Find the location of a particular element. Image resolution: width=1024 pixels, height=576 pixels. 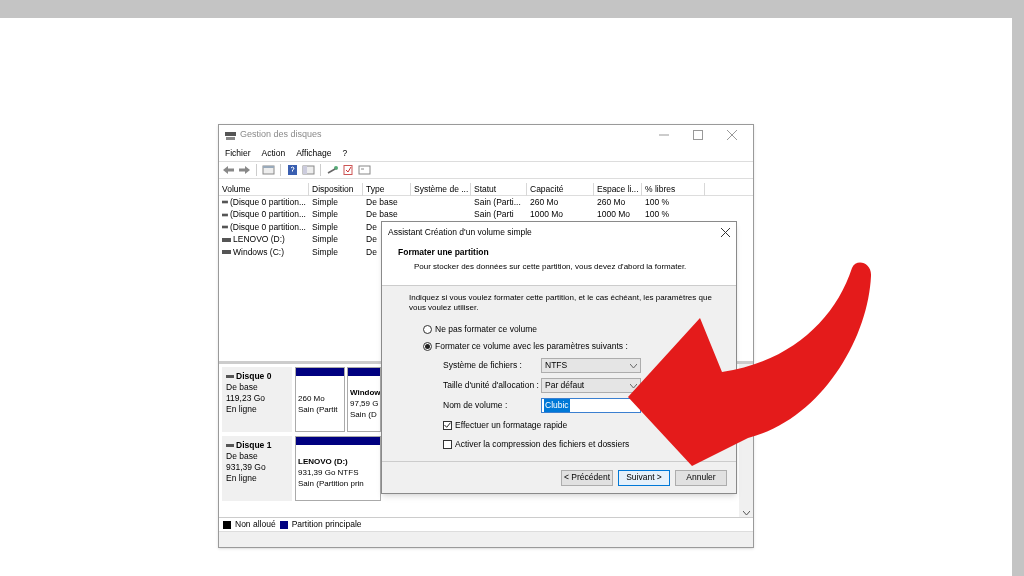

partition-block: 260 Mo Sain (Partit is located at coordinates (320, 399).